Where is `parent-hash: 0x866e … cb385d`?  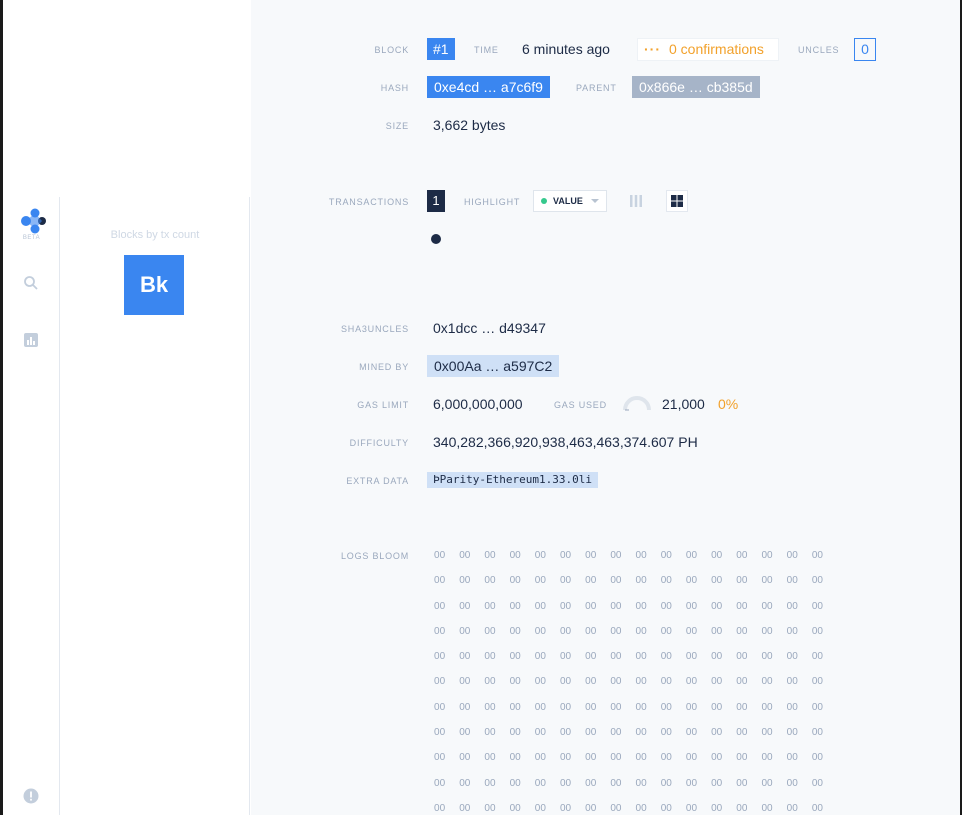
parent-hash: 0x866e … cb385d is located at coordinates (696, 87).